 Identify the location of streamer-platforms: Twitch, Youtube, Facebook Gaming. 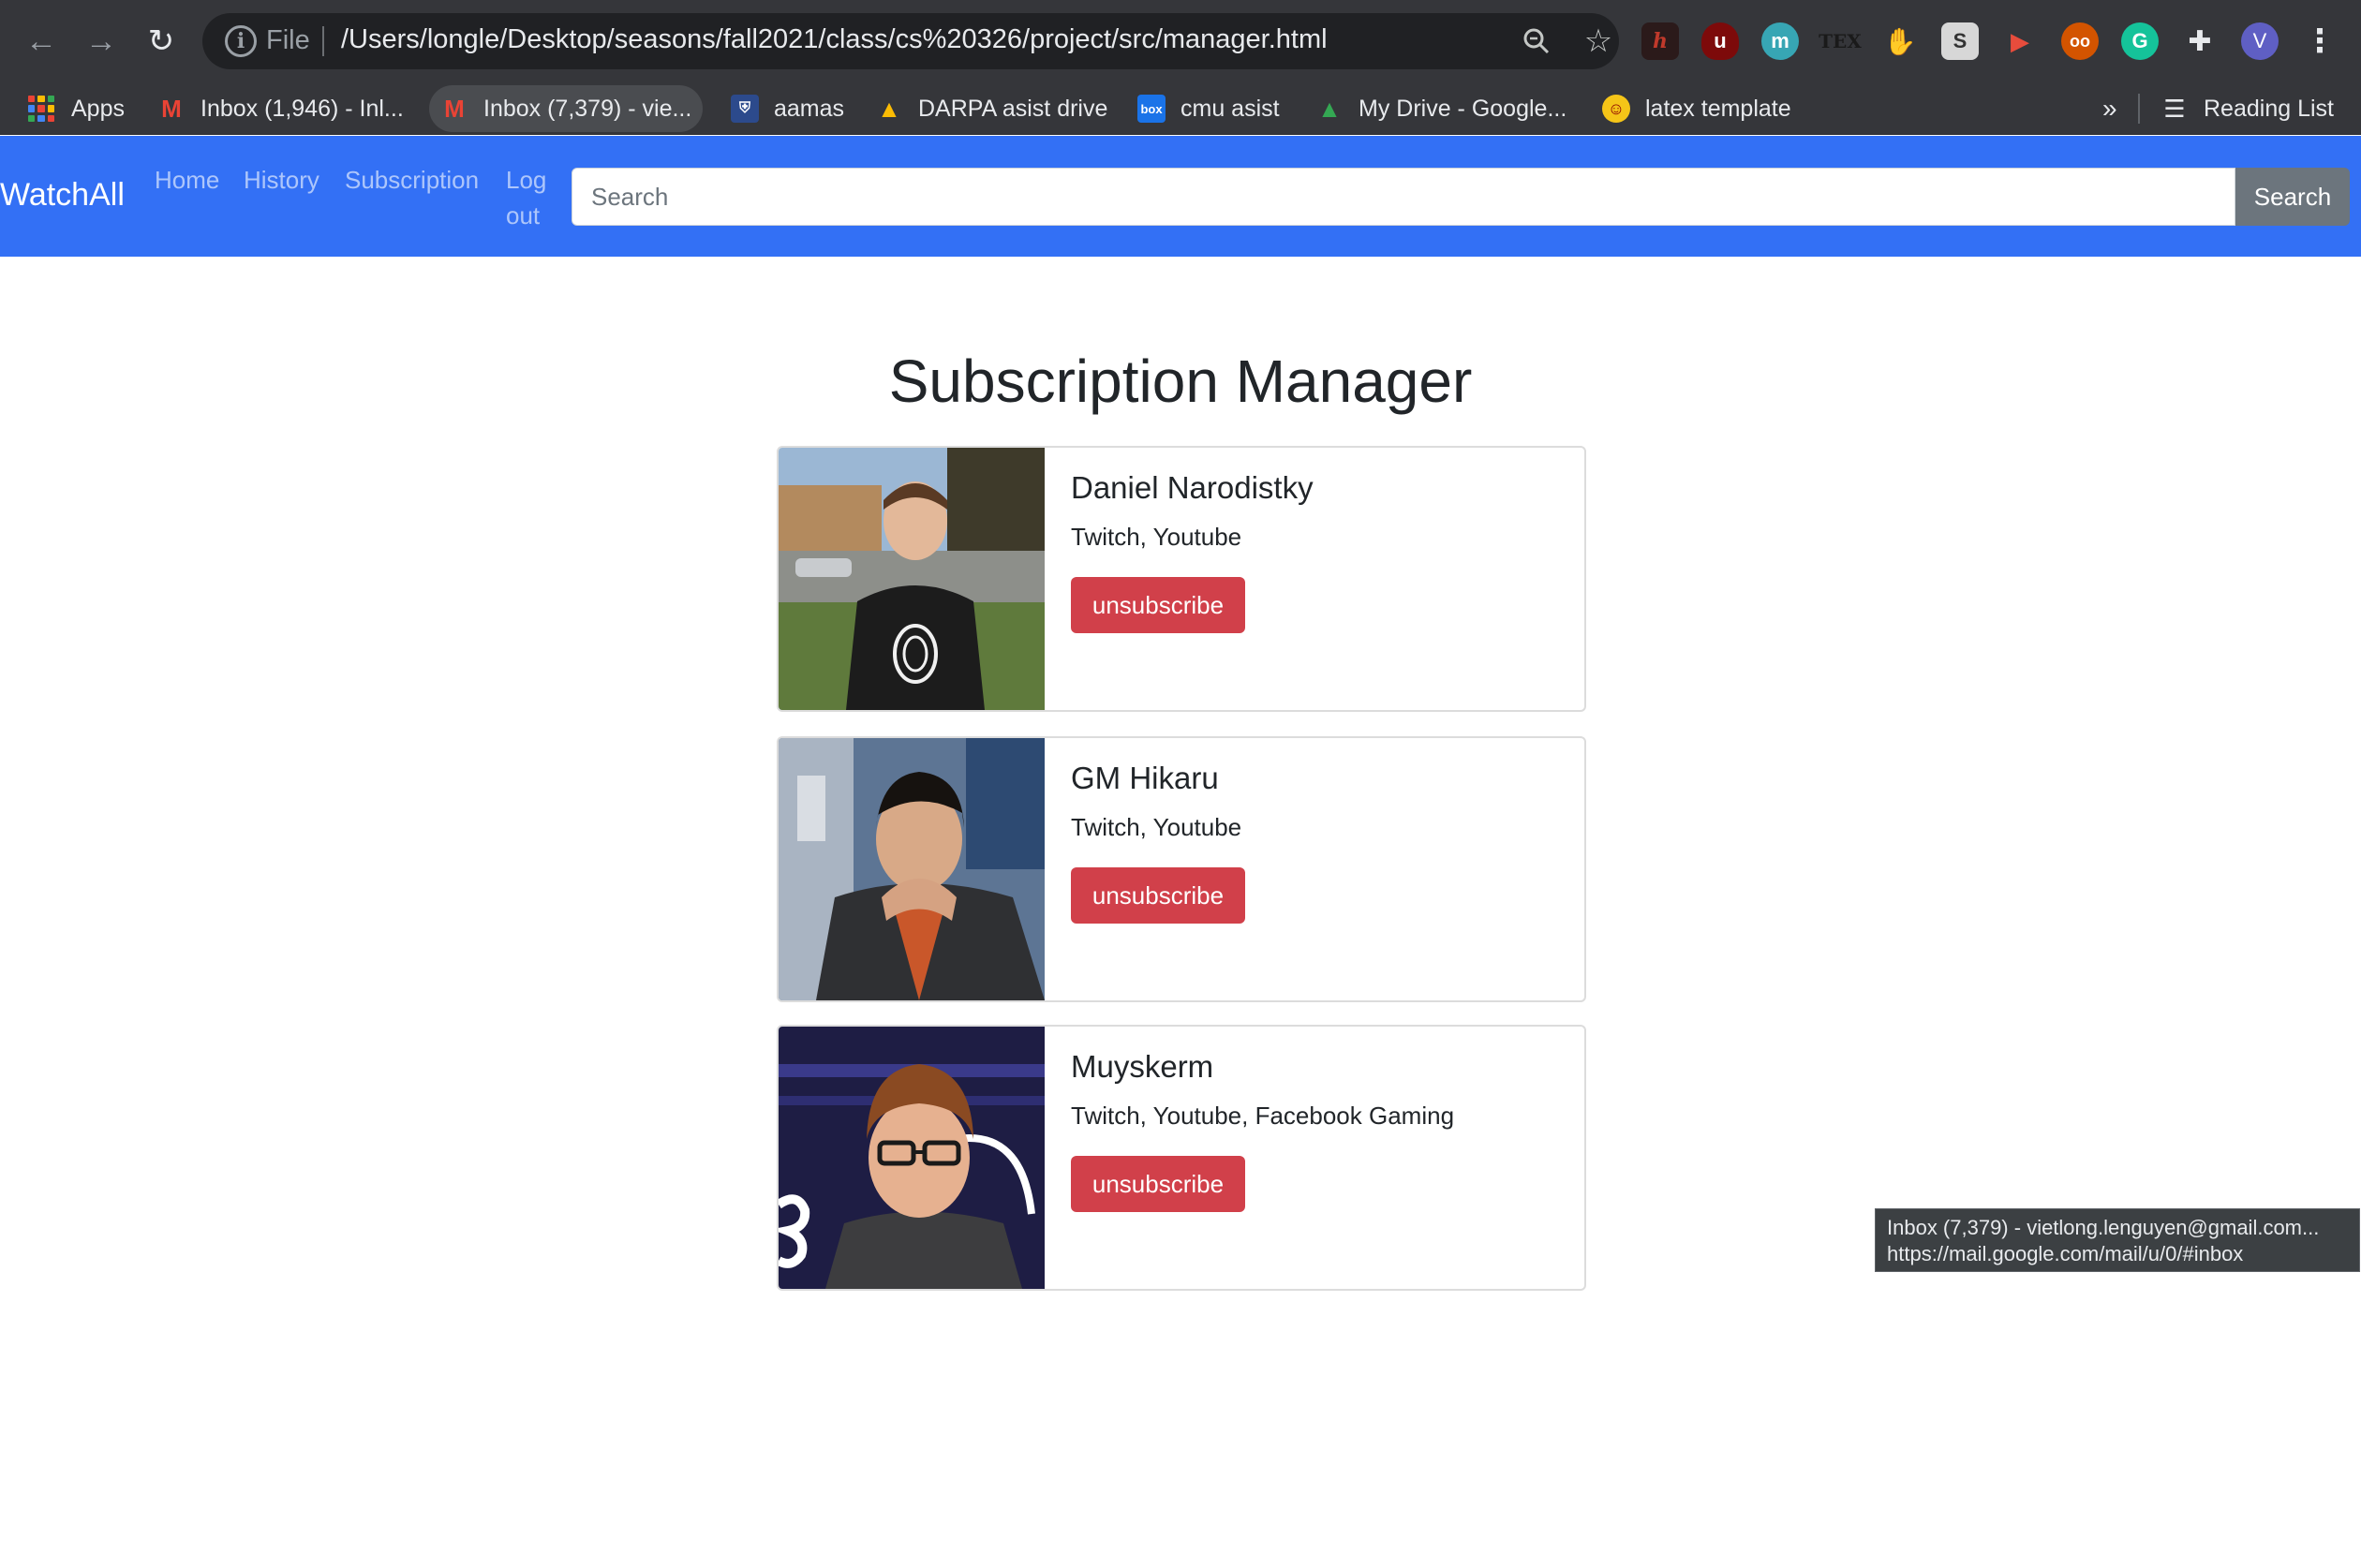
(1263, 1116).